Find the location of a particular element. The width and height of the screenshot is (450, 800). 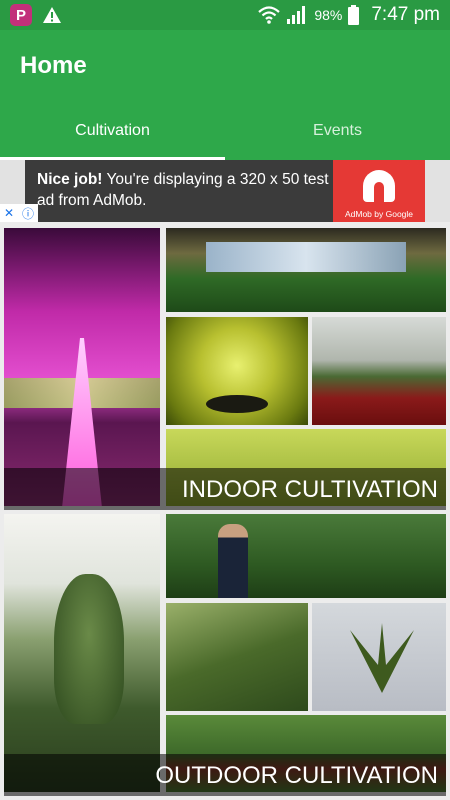

battery-percent: 98% is located at coordinates (328, 15).